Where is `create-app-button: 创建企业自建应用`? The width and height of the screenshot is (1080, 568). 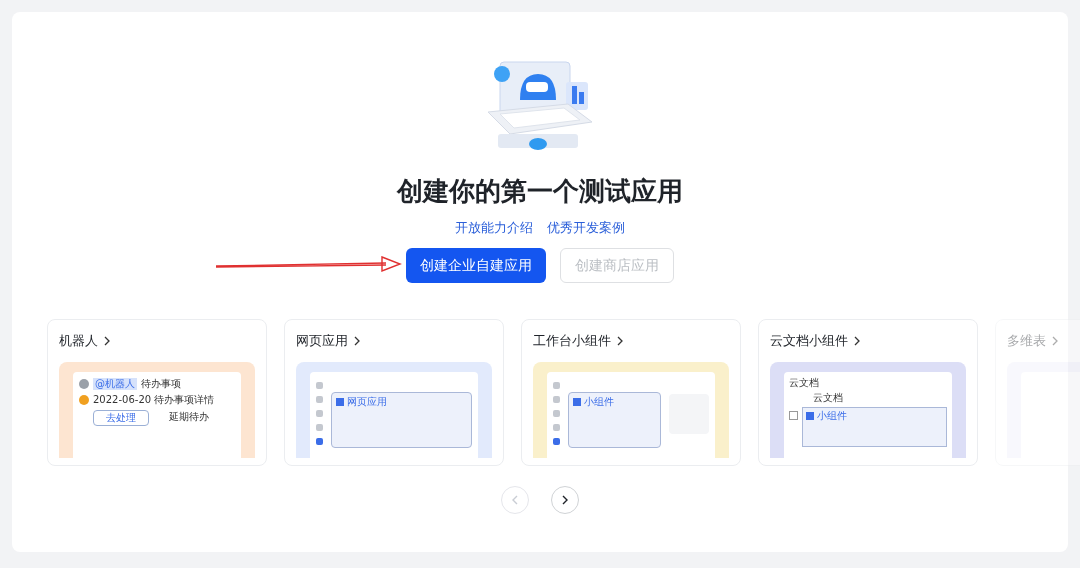 create-app-button: 创建企业自建应用 is located at coordinates (476, 265).